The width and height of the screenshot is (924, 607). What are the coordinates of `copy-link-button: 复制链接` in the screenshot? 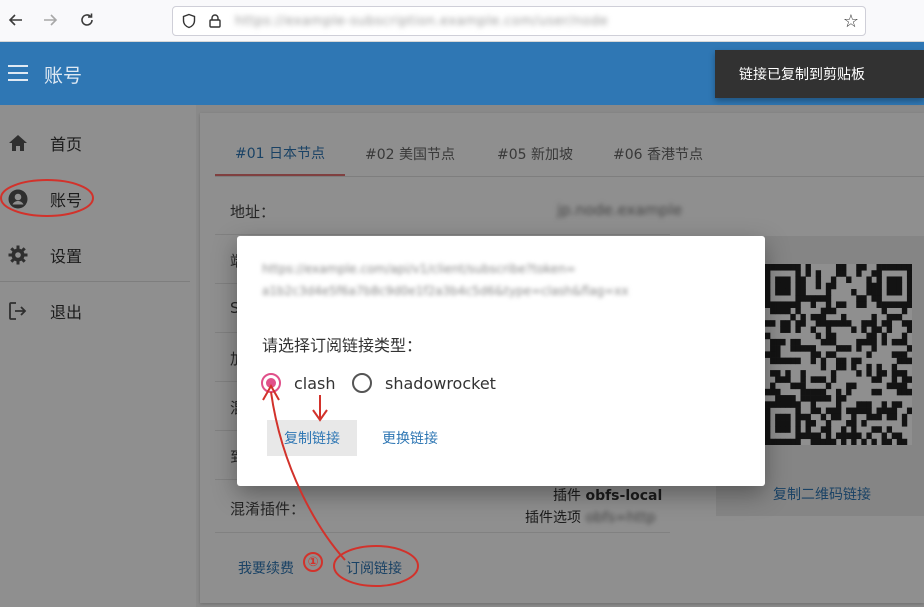 It's located at (312, 438).